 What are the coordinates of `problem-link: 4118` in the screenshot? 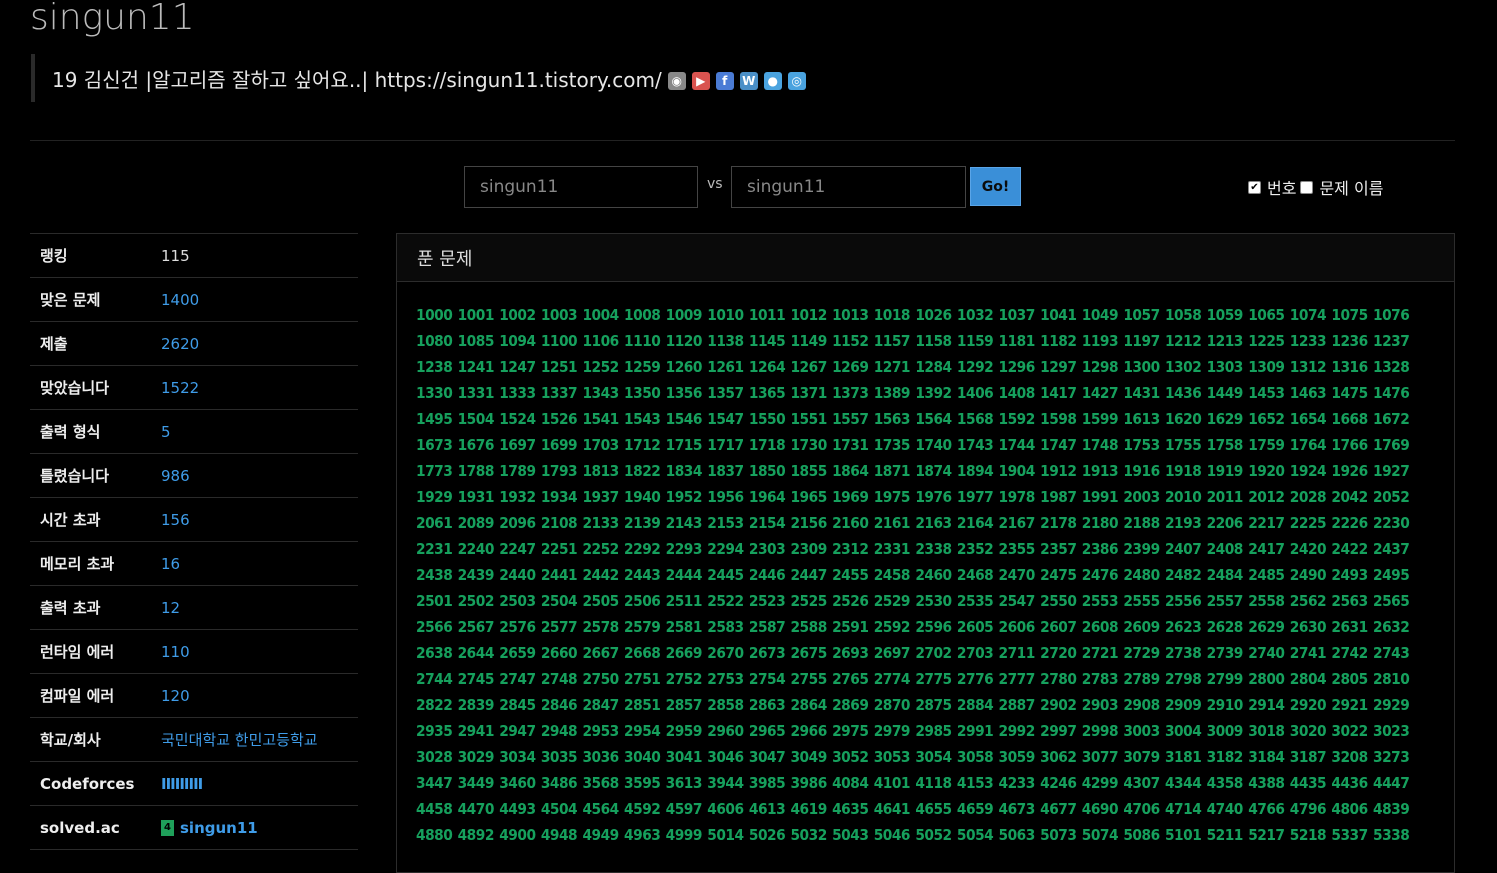 It's located at (933, 783).